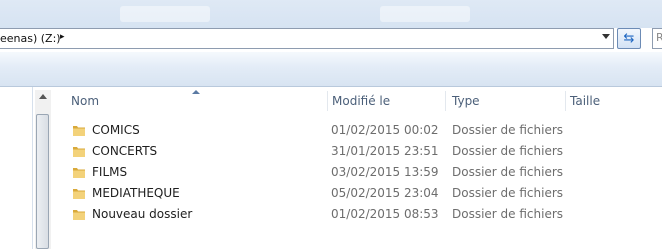  What do you see at coordinates (43, 96) in the screenshot?
I see `scroll-up-arrow-icon` at bounding box center [43, 96].